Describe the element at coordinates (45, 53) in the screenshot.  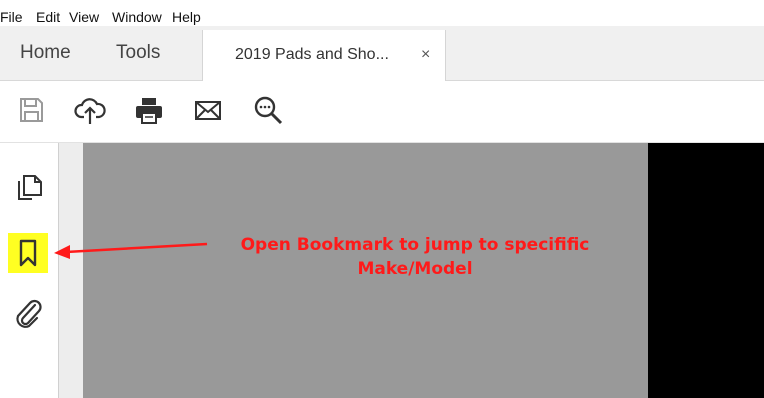
I see `tab-home: Home` at that location.